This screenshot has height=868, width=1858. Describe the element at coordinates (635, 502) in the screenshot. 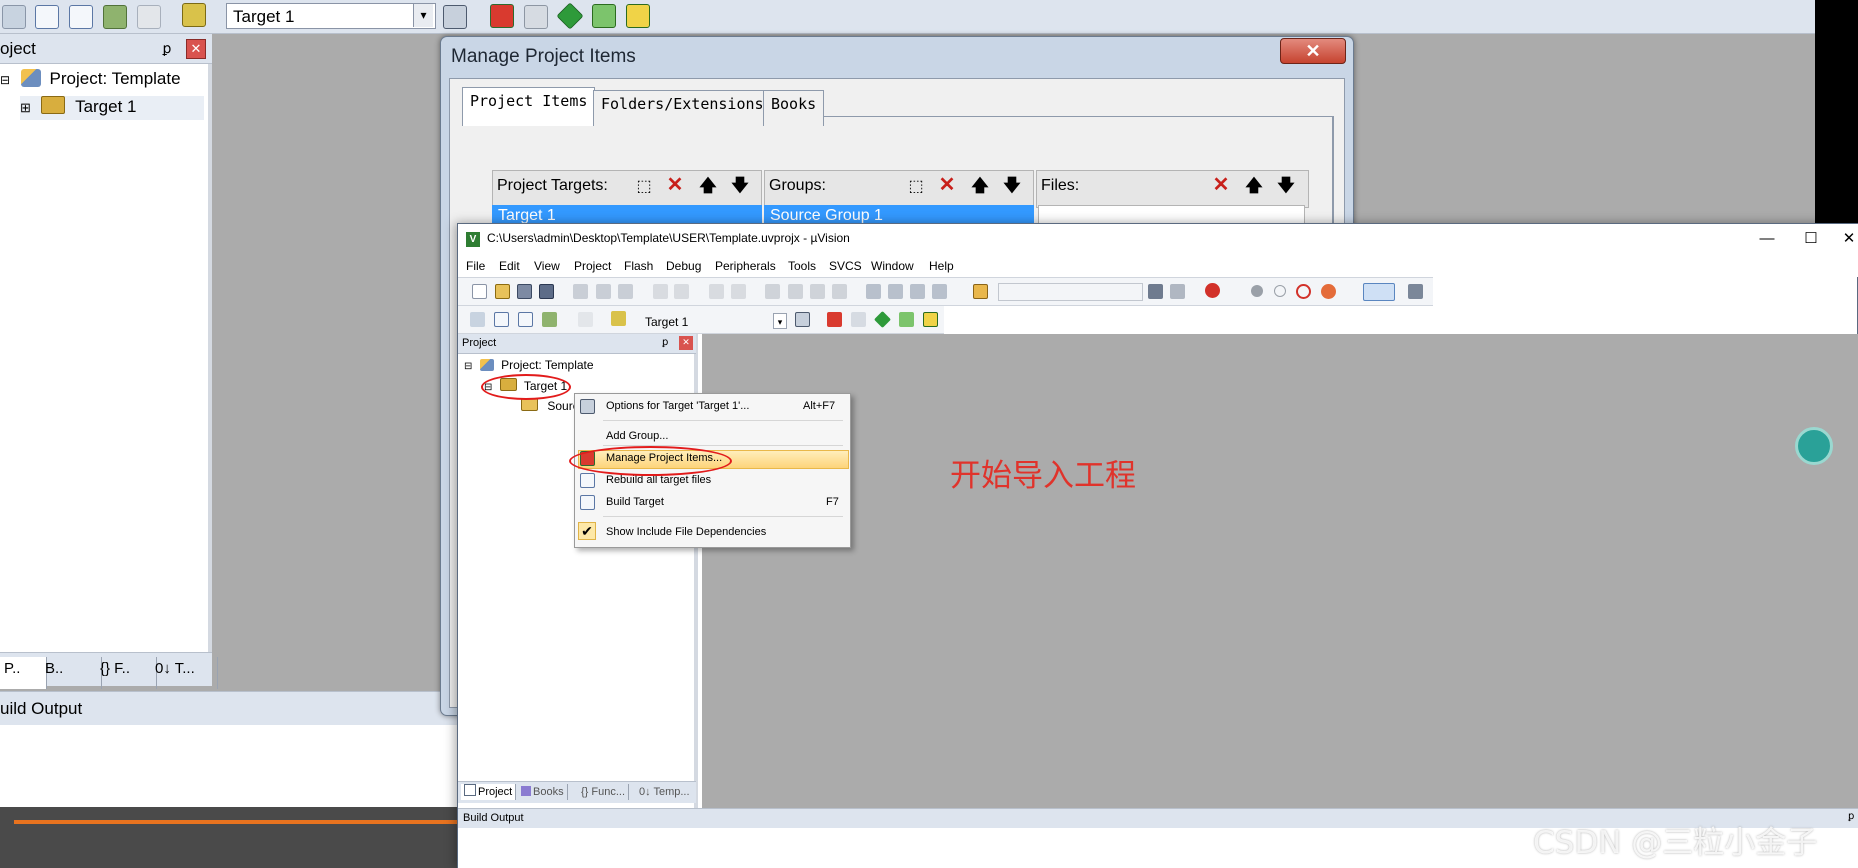

I see `menu-item-build-target: Build Target` at that location.